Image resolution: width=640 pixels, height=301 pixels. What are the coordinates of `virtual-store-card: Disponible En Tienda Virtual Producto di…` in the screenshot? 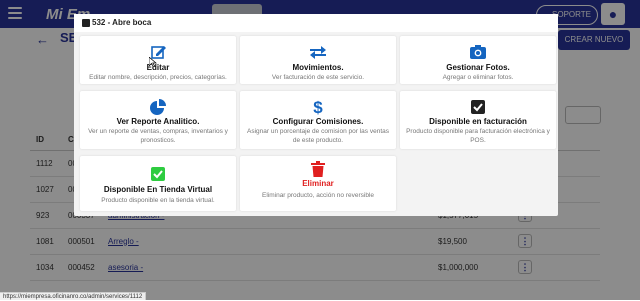 It's located at (158, 183).